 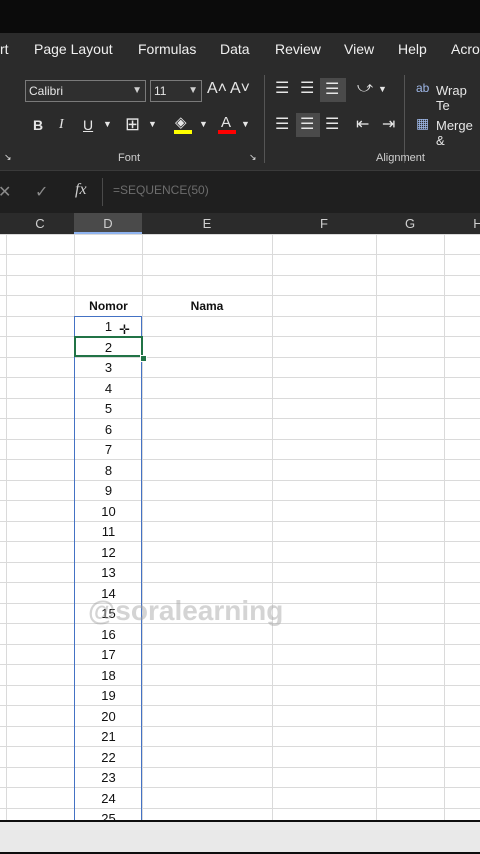 What do you see at coordinates (102, 192) in the screenshot?
I see `formula-divider` at bounding box center [102, 192].